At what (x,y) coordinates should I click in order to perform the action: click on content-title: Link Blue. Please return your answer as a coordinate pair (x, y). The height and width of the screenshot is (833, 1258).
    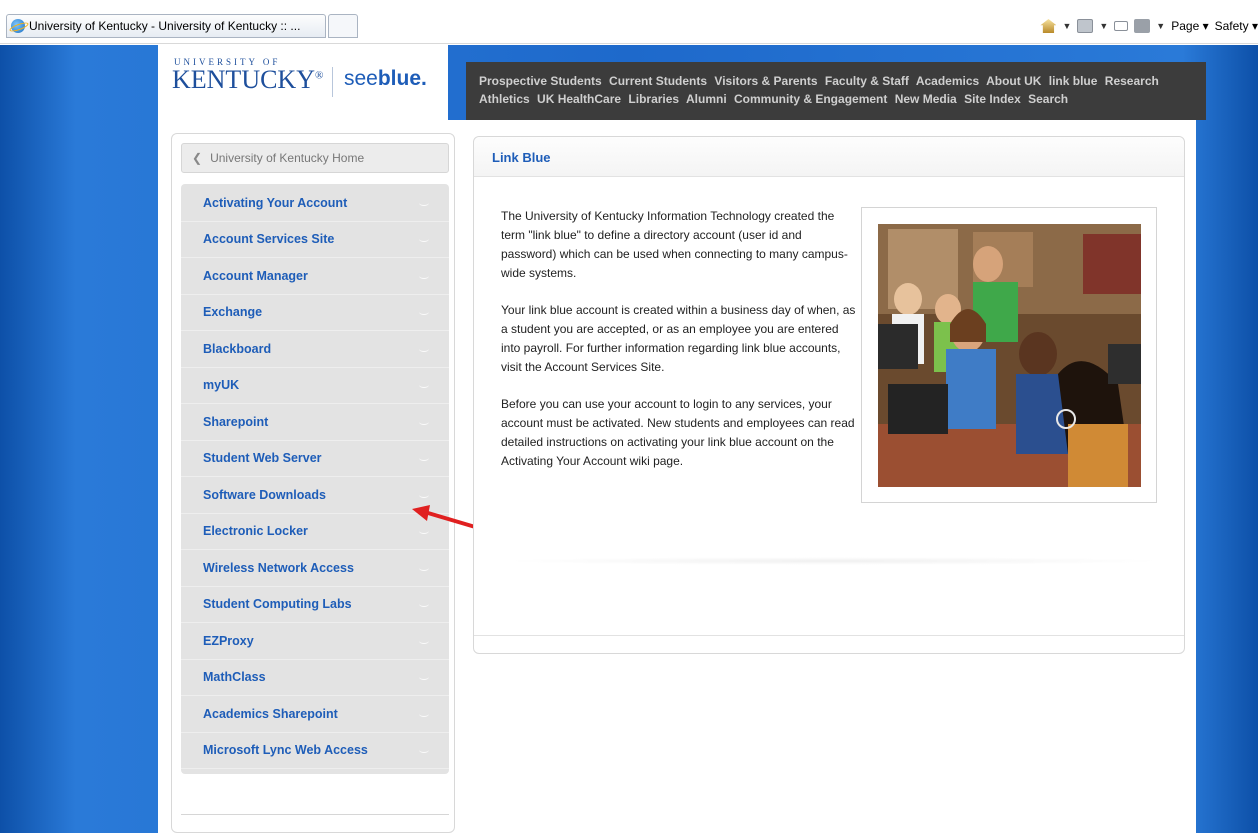
    Looking at the image, I should click on (829, 157).